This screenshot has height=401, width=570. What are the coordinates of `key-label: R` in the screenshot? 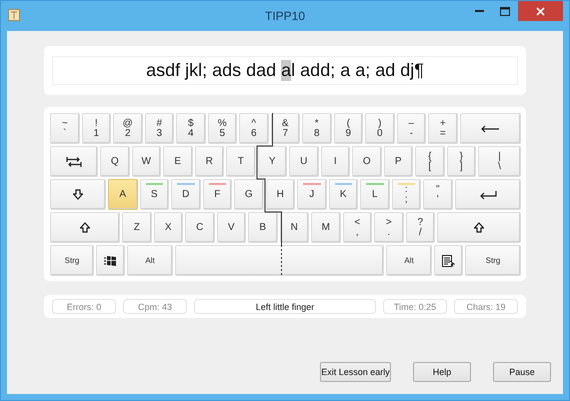 It's located at (209, 161).